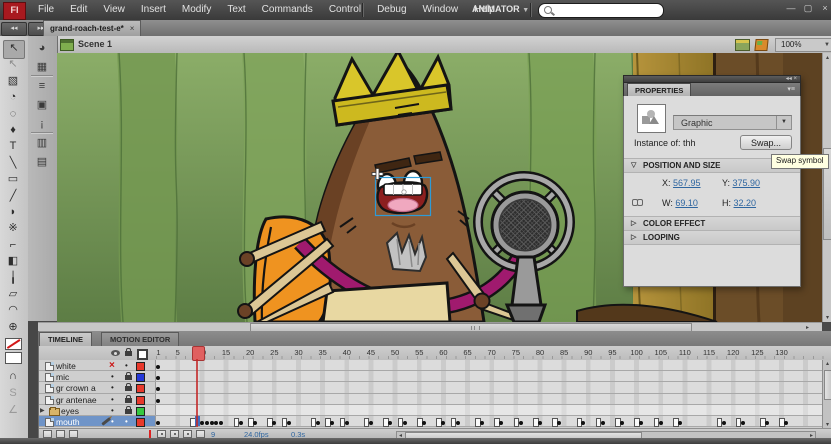  Describe the element at coordinates (60, 434) in the screenshot. I see `new-folder-button` at that location.